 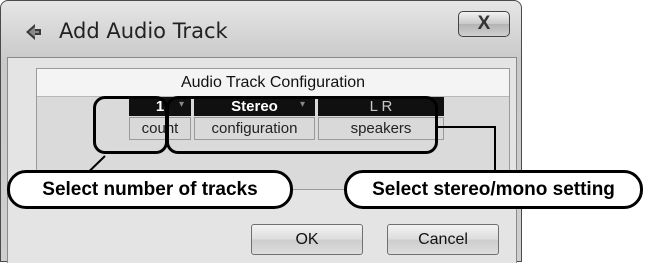 I want to click on callout-select-number-of-tracks: Select number of tracks, so click(x=150, y=189).